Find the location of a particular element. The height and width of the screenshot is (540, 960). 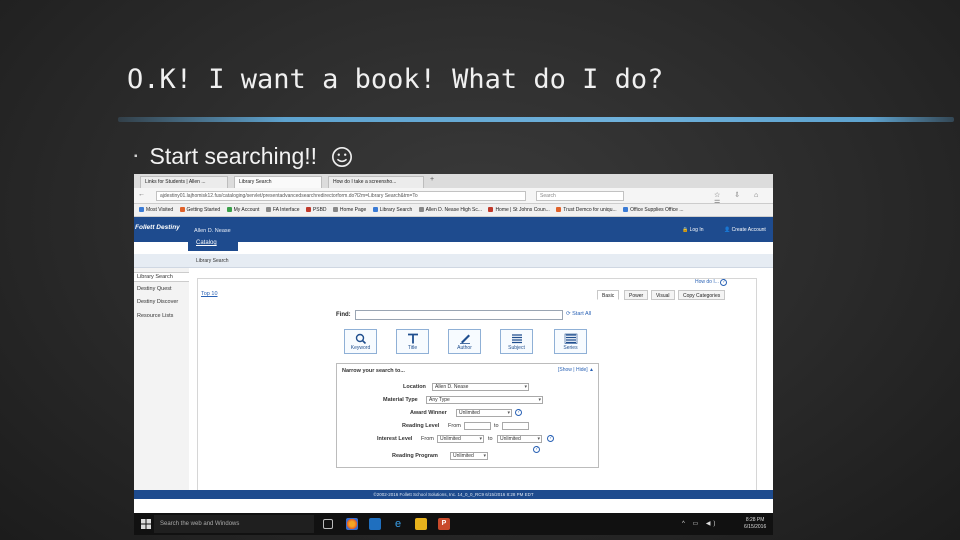

button-label: Series is located at coordinates (570, 348).